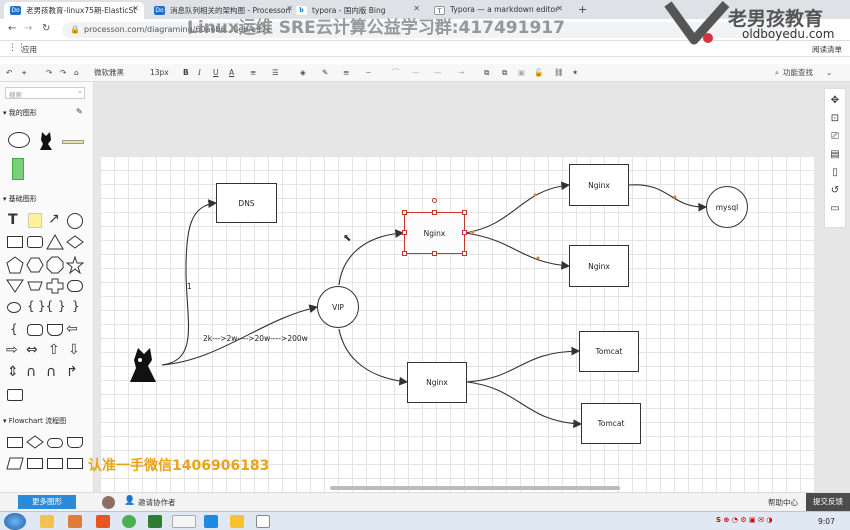 The width and height of the screenshot is (850, 530). I want to click on node-vip: VIP, so click(338, 307).